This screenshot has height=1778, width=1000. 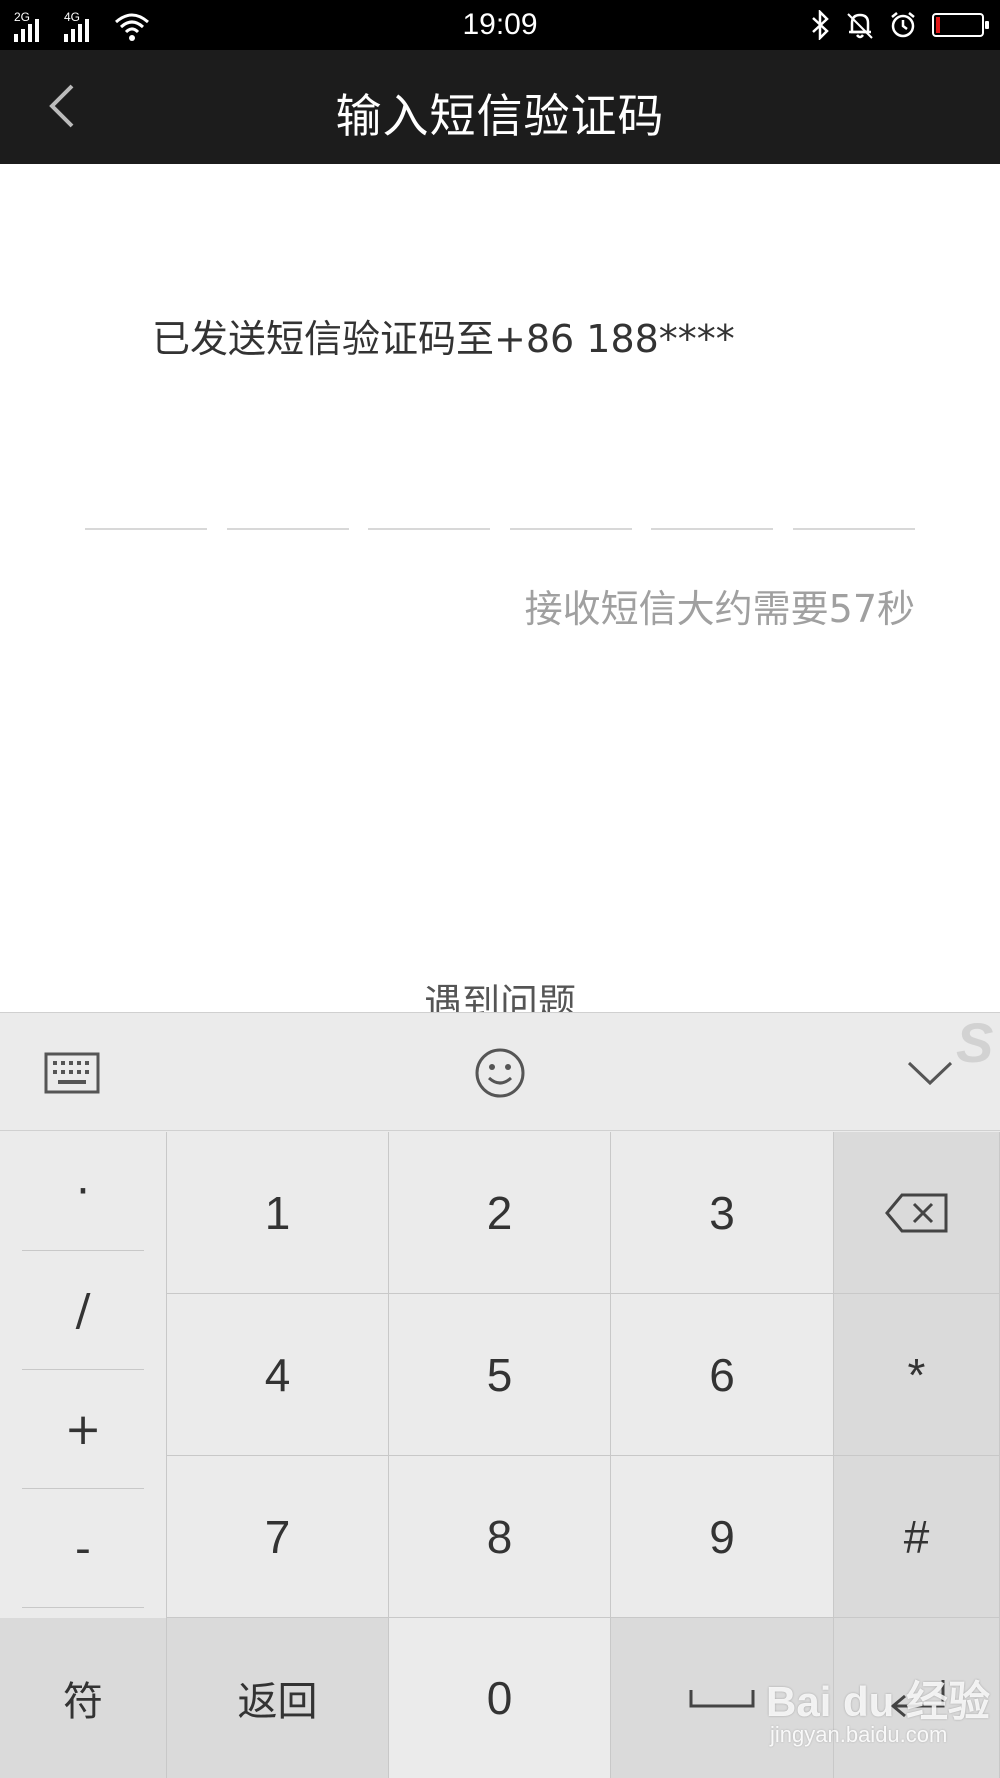 What do you see at coordinates (83, 1429) in the screenshot?
I see `key-plus: +` at bounding box center [83, 1429].